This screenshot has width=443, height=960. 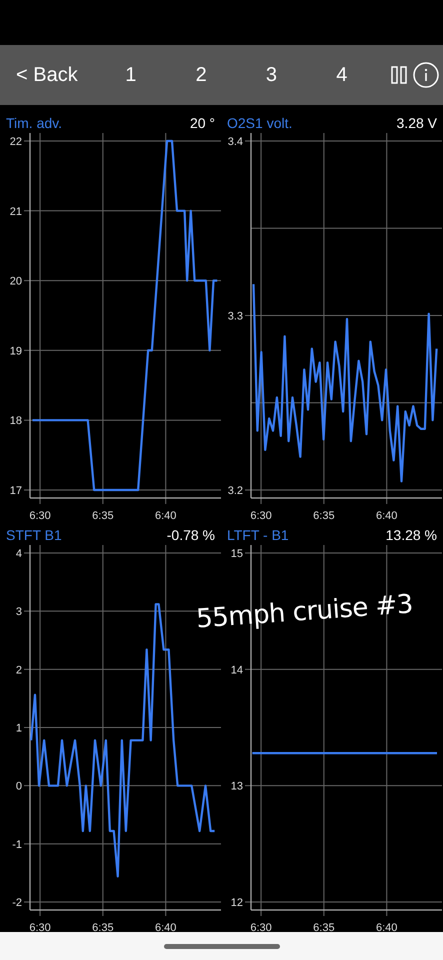 What do you see at coordinates (47, 75) in the screenshot?
I see `back-button: < Back` at bounding box center [47, 75].